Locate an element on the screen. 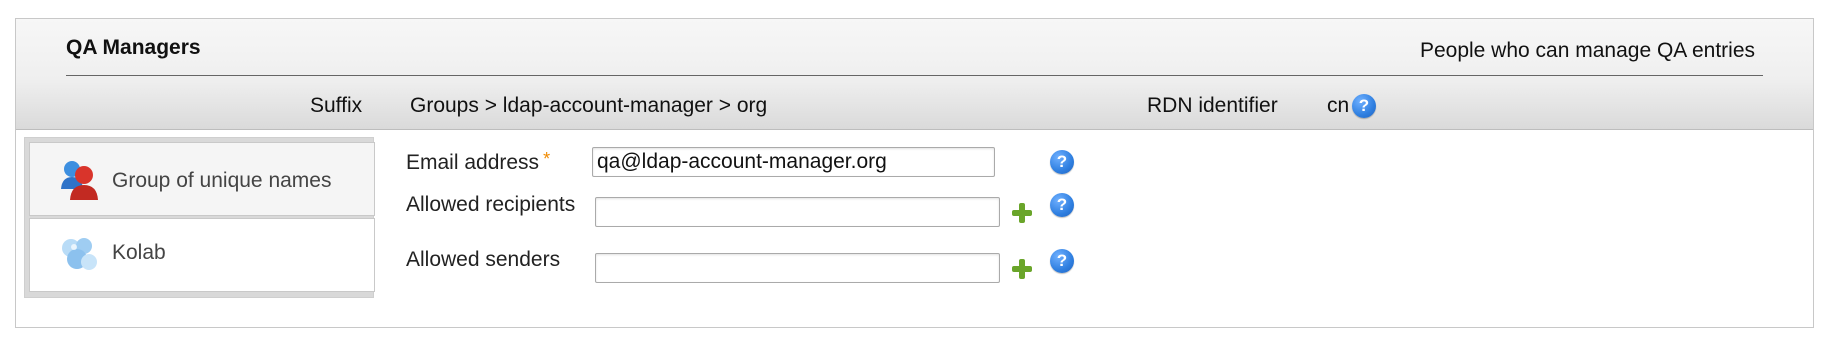 The width and height of the screenshot is (1829, 357). tab-label: Kolab is located at coordinates (139, 252).